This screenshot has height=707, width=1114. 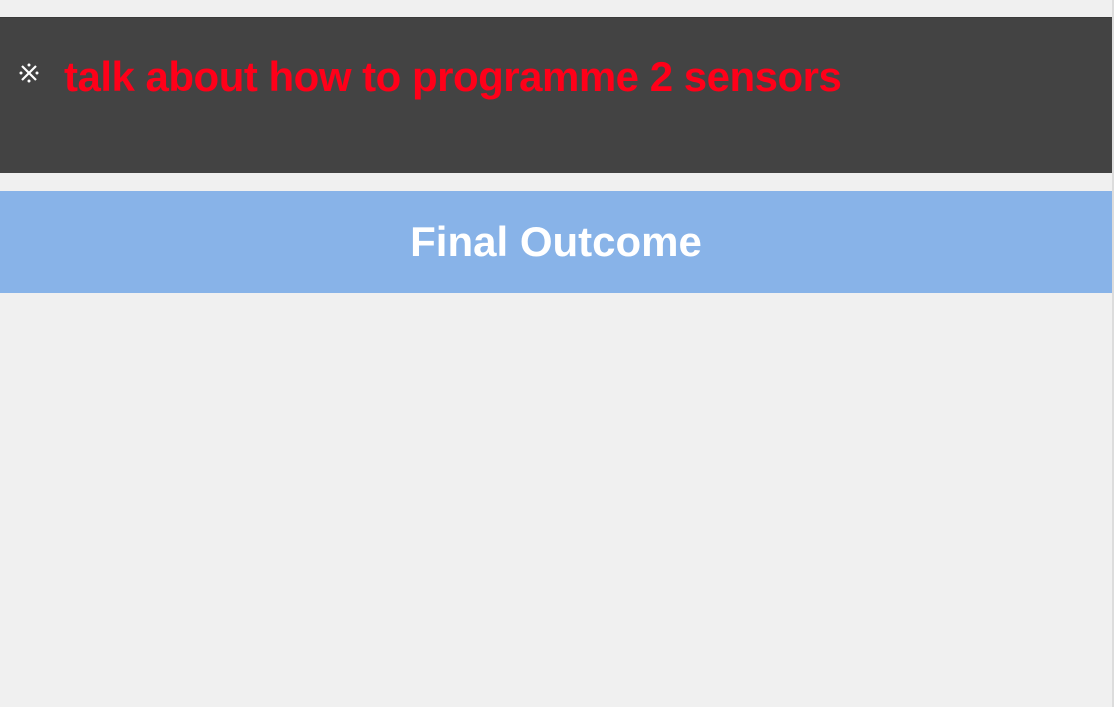 I want to click on section-banner: Final Outcome, so click(x=556, y=242).